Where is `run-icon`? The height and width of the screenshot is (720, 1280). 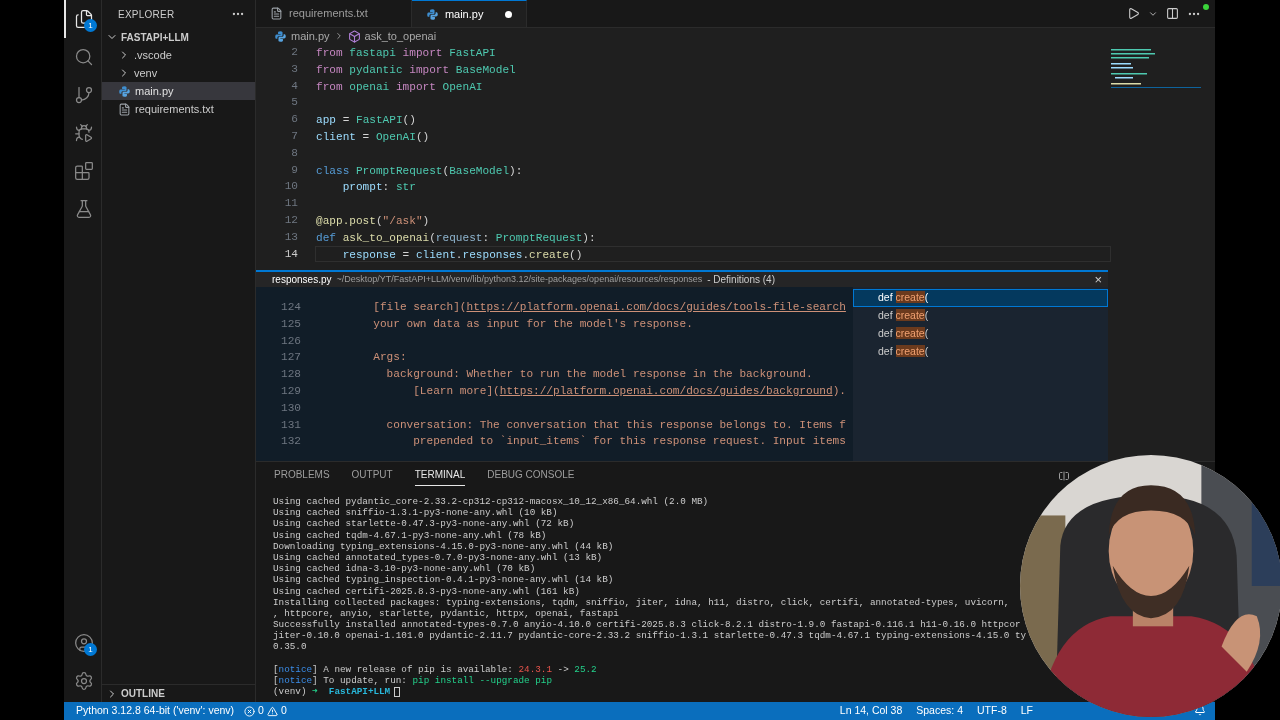
run-icon is located at coordinates (1133, 13).